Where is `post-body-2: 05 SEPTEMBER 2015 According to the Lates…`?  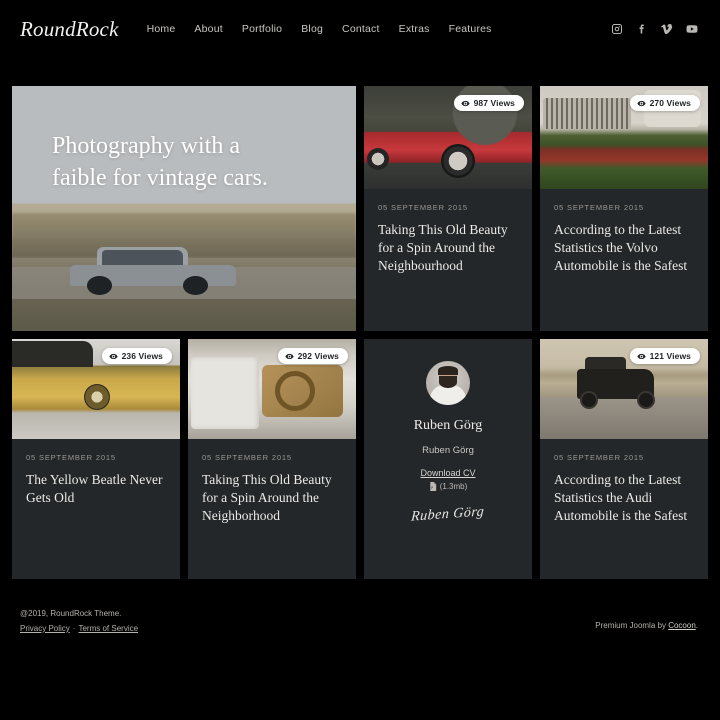
post-body-2: 05 SEPTEMBER 2015 According to the Lates… is located at coordinates (624, 231).